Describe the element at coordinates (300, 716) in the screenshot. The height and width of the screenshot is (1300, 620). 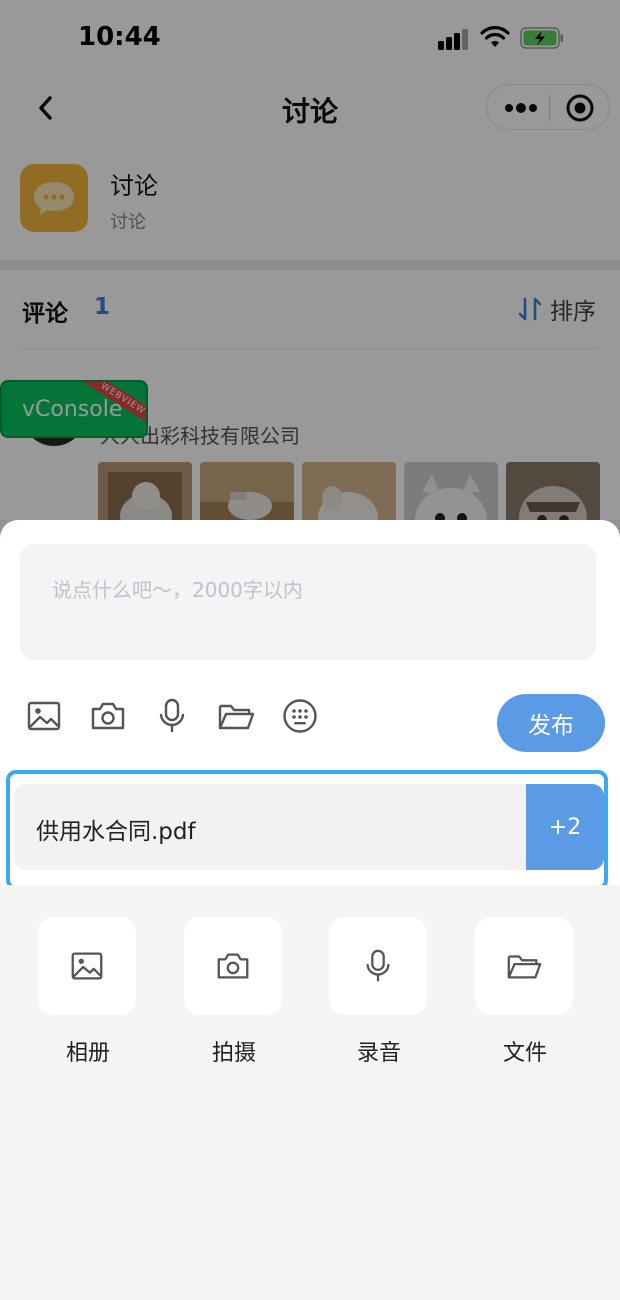
I see `keypad-icon` at that location.